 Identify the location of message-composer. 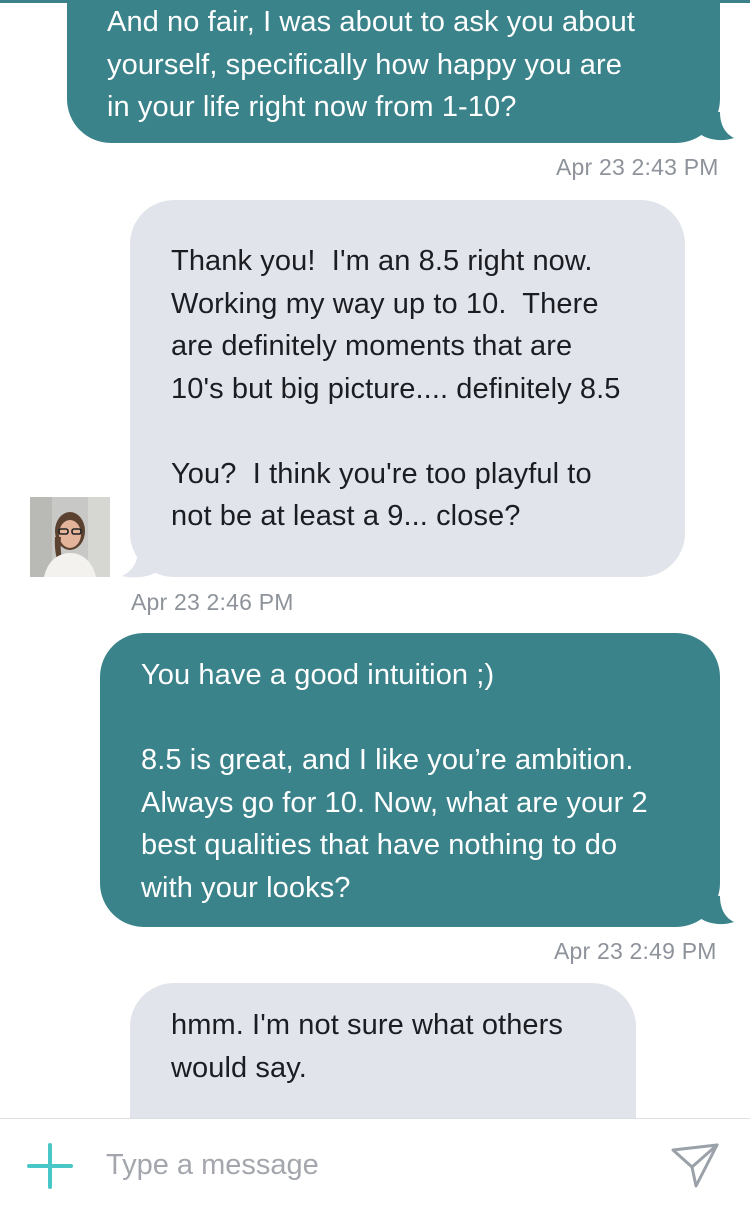
(375, 1163).